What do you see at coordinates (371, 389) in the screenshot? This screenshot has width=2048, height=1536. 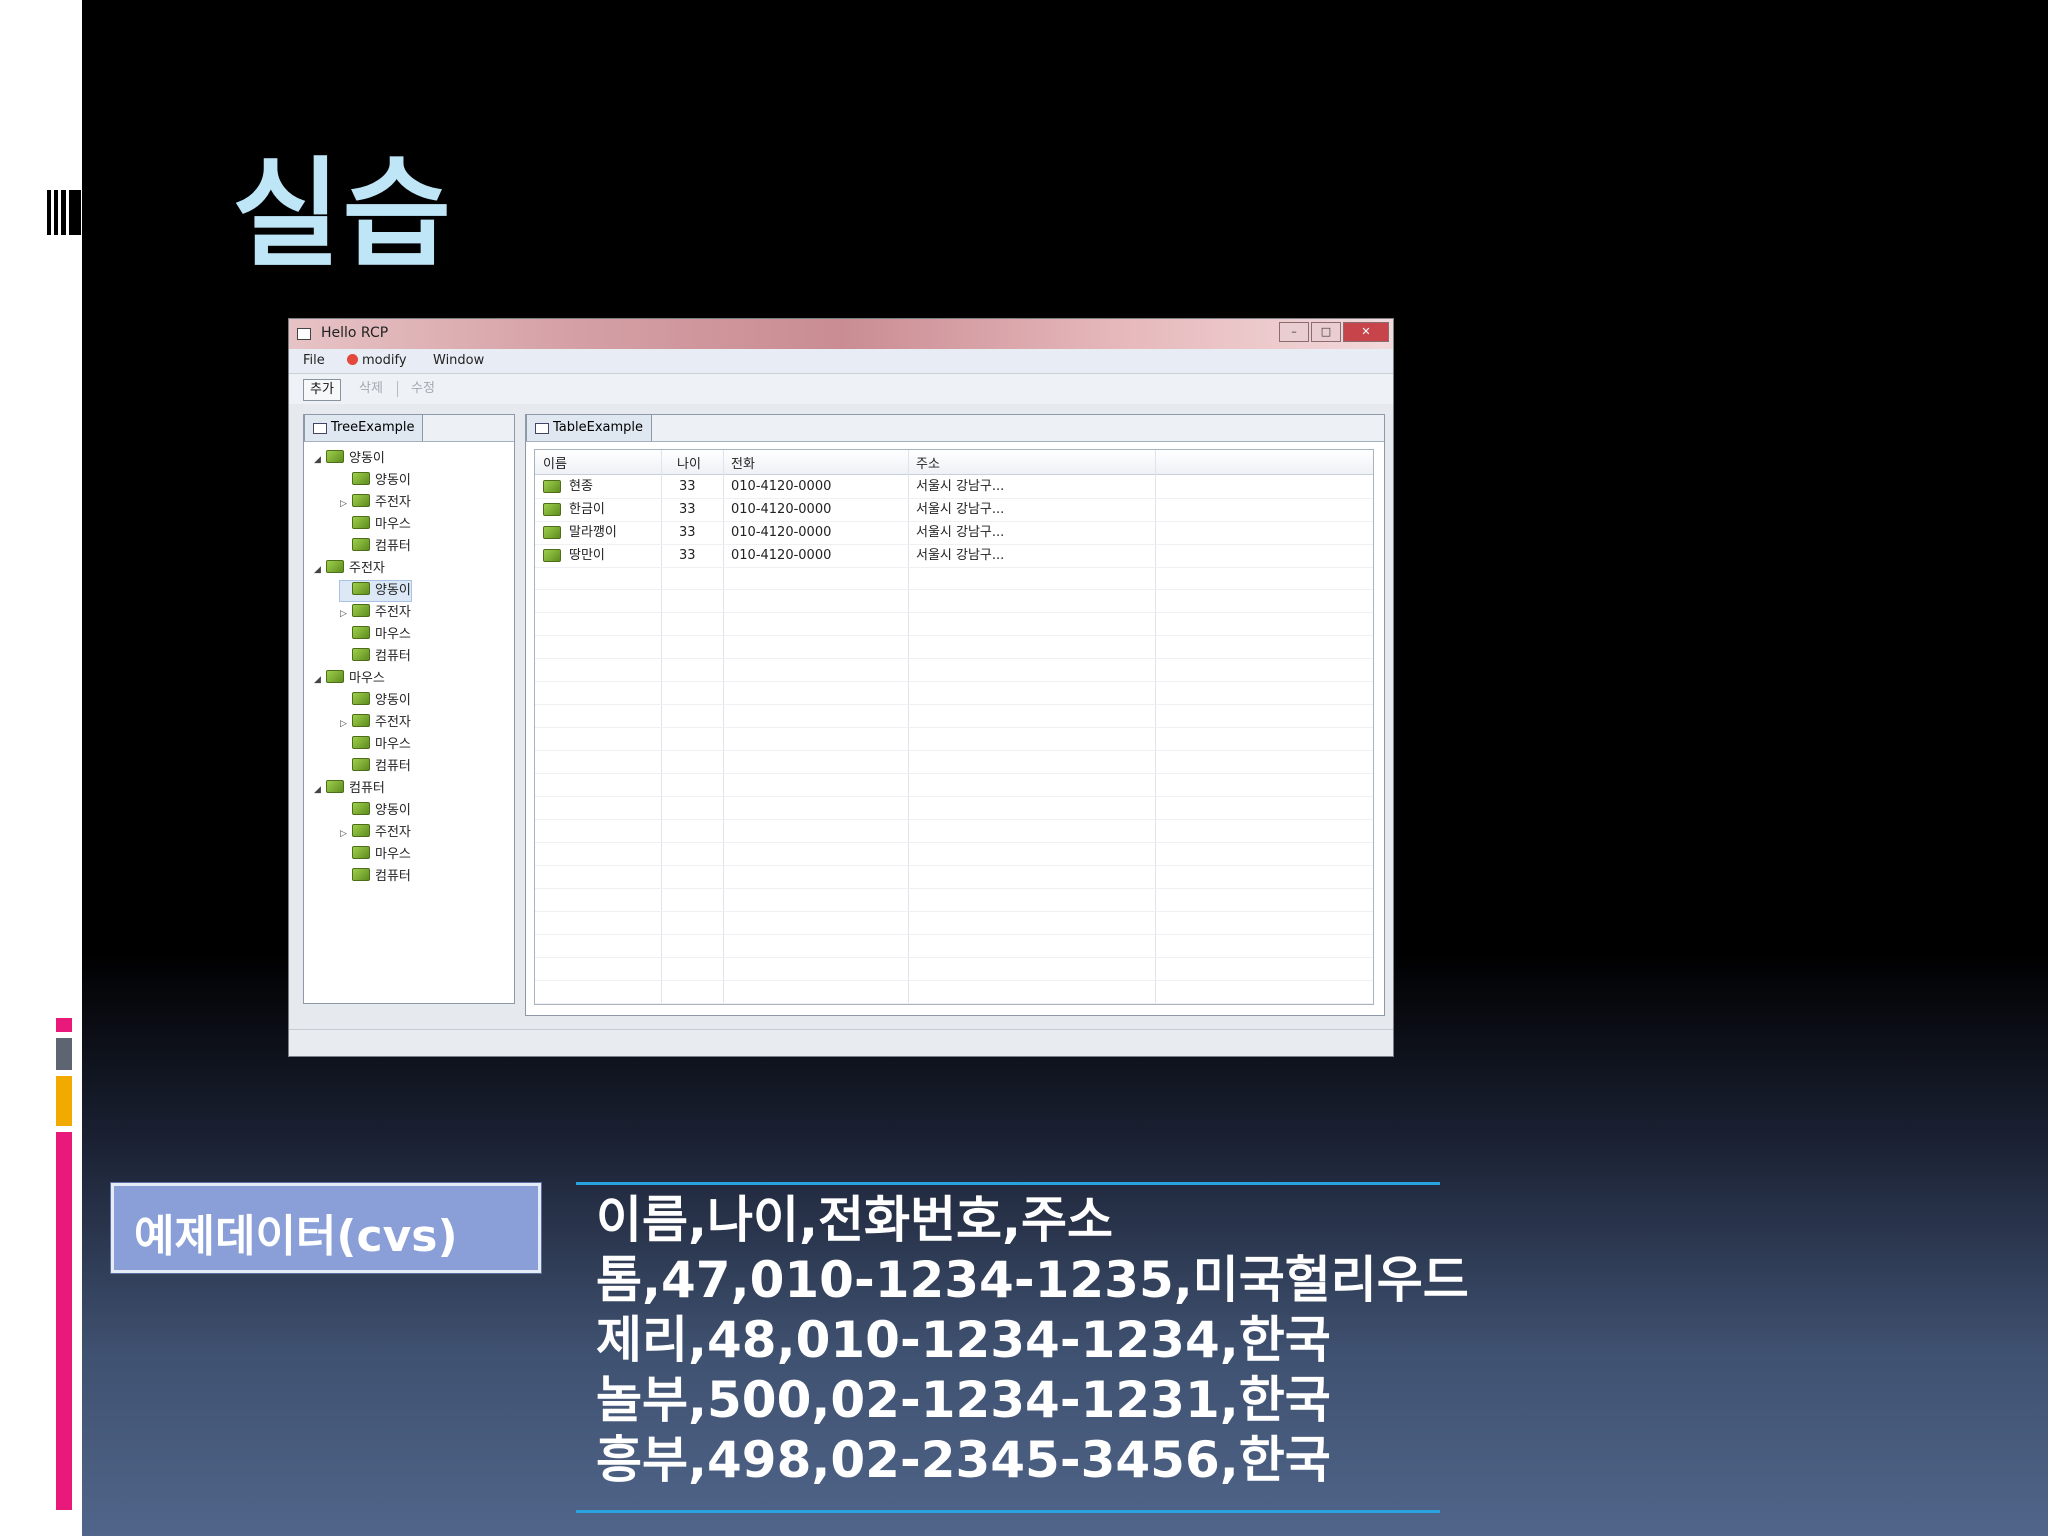 I see `delete-button: 삭제` at bounding box center [371, 389].